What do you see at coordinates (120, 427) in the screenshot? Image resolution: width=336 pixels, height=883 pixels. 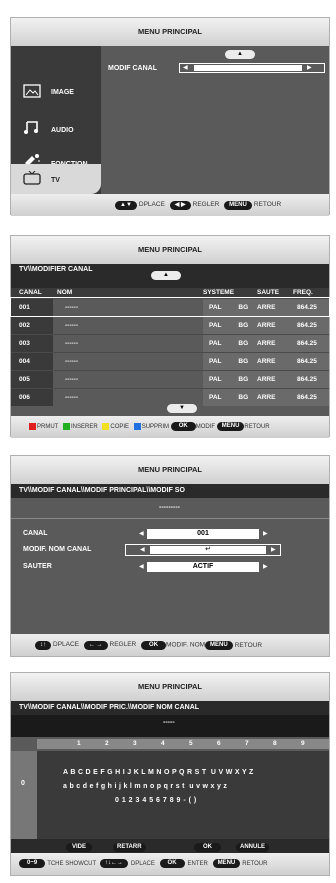 I see `footer-copie: COPIE` at bounding box center [120, 427].